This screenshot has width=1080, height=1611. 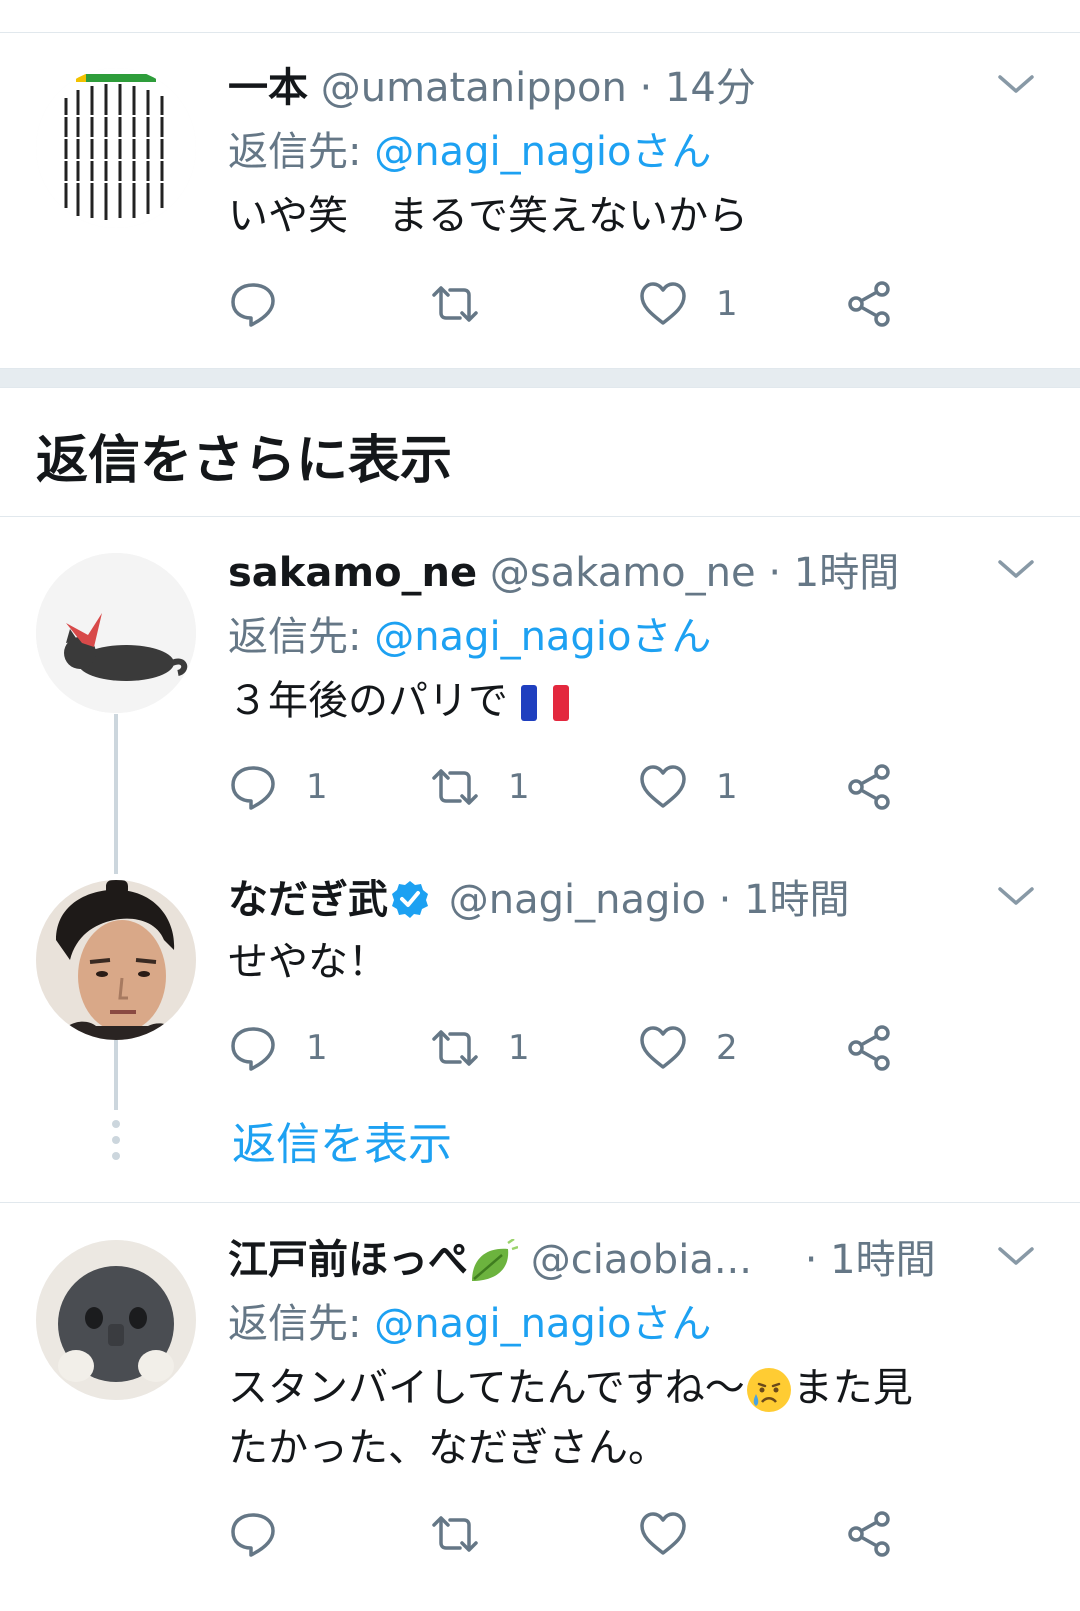 I want to click on tweet-header: sakamo_ne @sakamo_ne · 1時間, so click(x=563, y=573).